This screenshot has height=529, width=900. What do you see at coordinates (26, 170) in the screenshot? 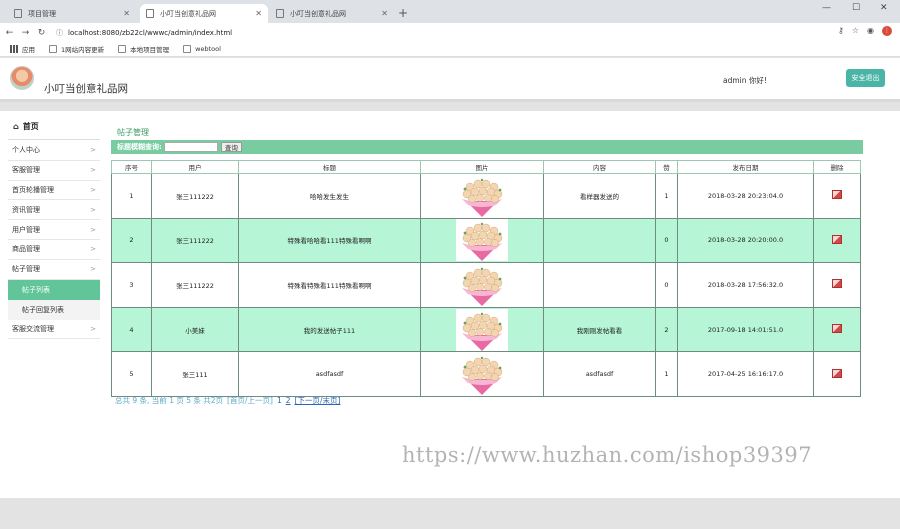
I see `sidebar-item-label: 客服管理` at bounding box center [26, 170].